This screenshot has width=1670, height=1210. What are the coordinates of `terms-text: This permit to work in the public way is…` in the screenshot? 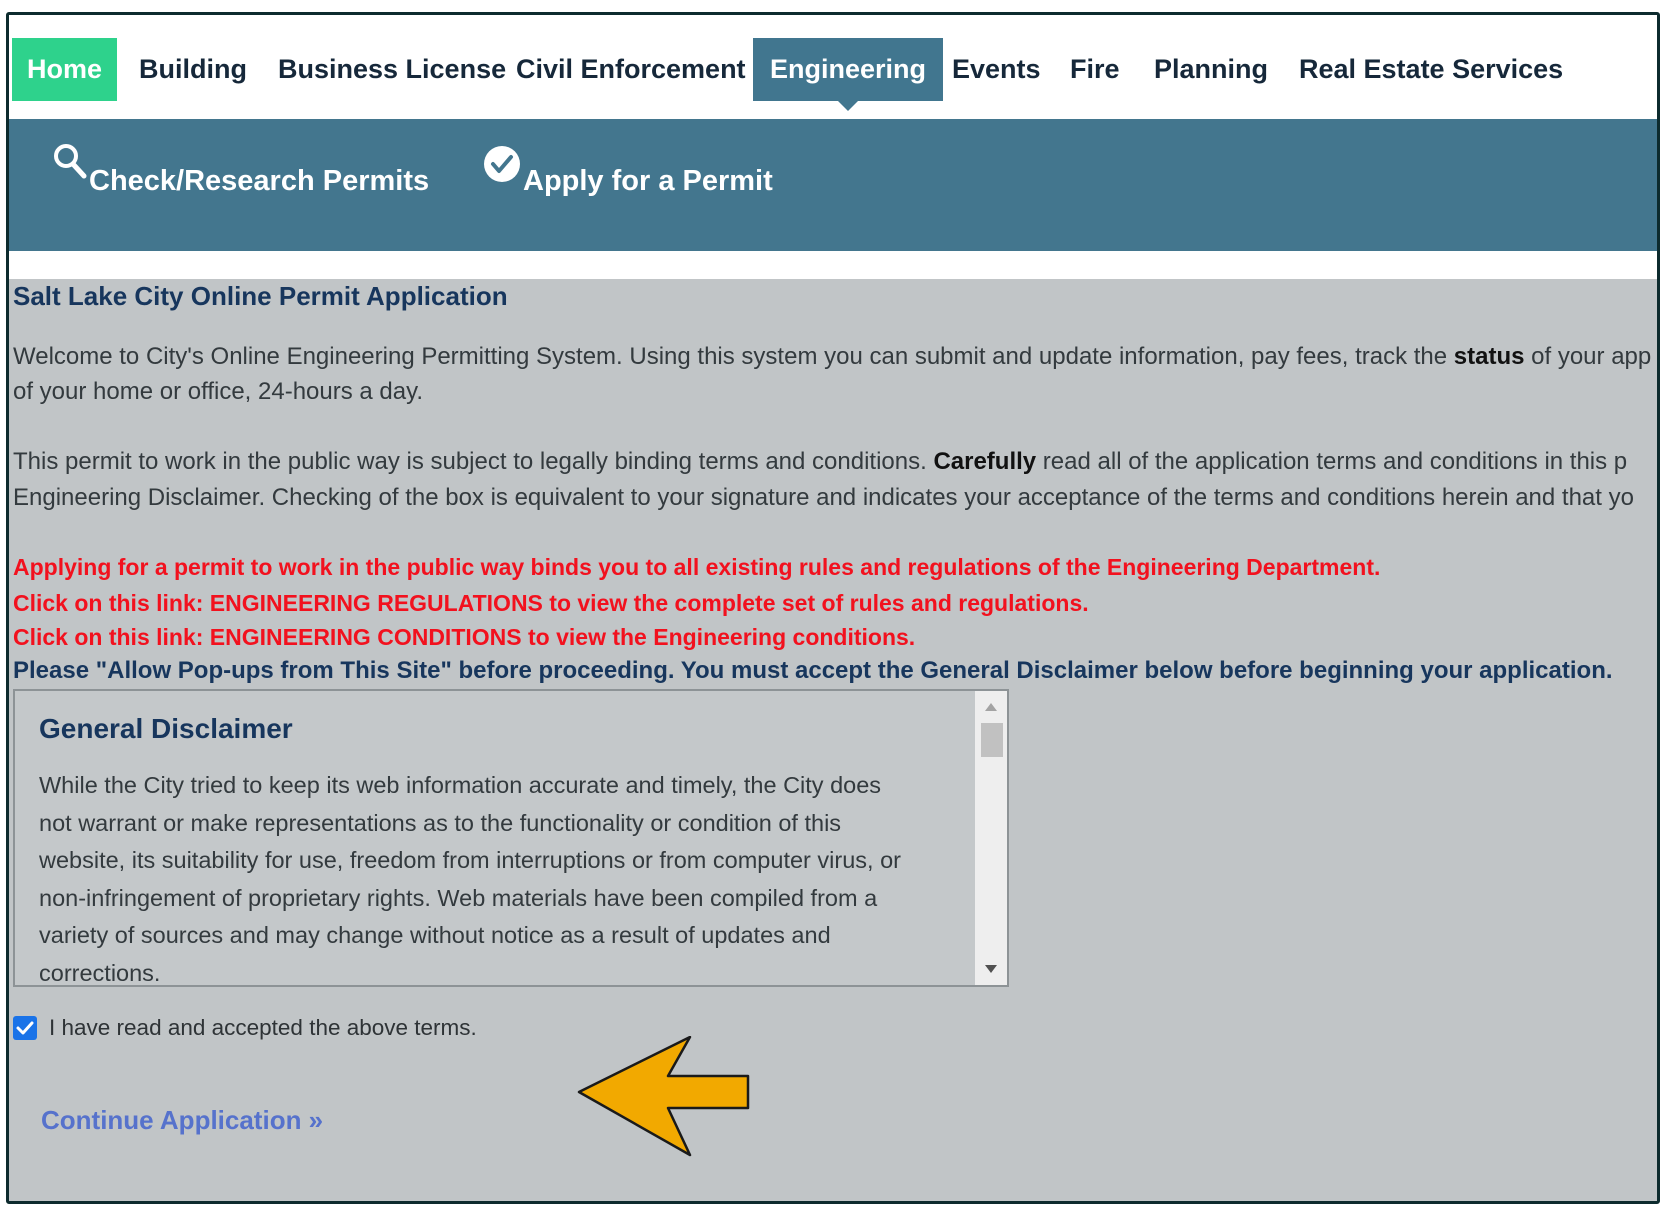 It's located at (473, 461).